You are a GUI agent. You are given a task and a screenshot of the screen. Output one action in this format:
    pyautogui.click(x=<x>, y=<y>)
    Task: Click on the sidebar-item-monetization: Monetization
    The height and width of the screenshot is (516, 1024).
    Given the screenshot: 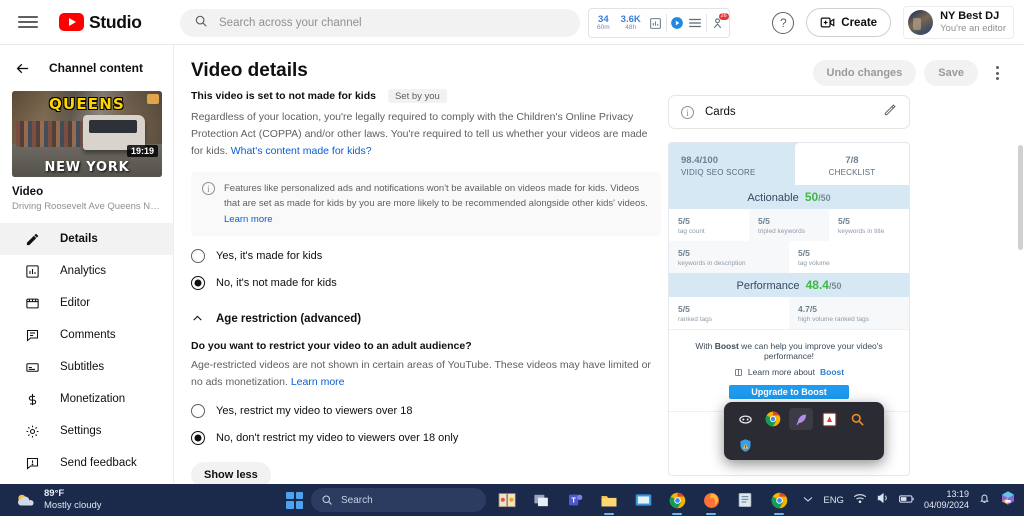 What is the action you would take?
    pyautogui.click(x=86, y=399)
    